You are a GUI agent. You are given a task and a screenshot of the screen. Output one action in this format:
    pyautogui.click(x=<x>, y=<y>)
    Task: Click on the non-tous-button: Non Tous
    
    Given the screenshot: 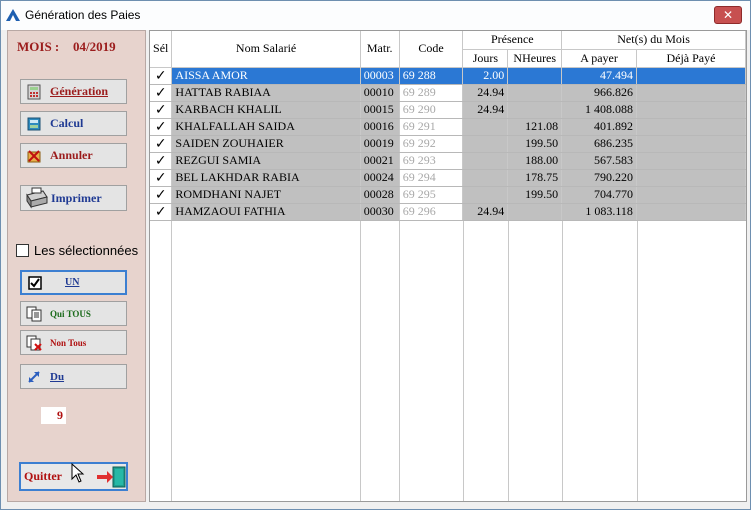 What is the action you would take?
    pyautogui.click(x=73, y=342)
    